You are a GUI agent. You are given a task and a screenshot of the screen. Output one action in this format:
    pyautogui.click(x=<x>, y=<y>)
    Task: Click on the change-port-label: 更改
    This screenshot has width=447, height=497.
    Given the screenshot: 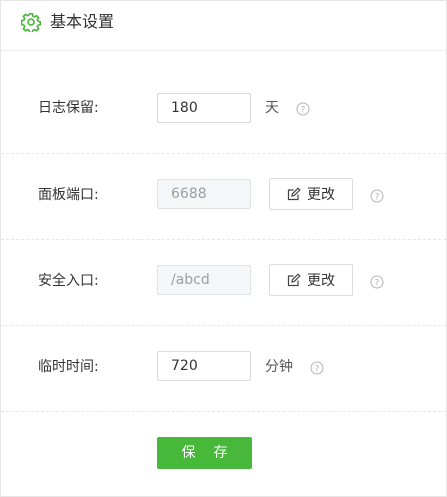 What is the action you would take?
    pyautogui.click(x=321, y=195)
    